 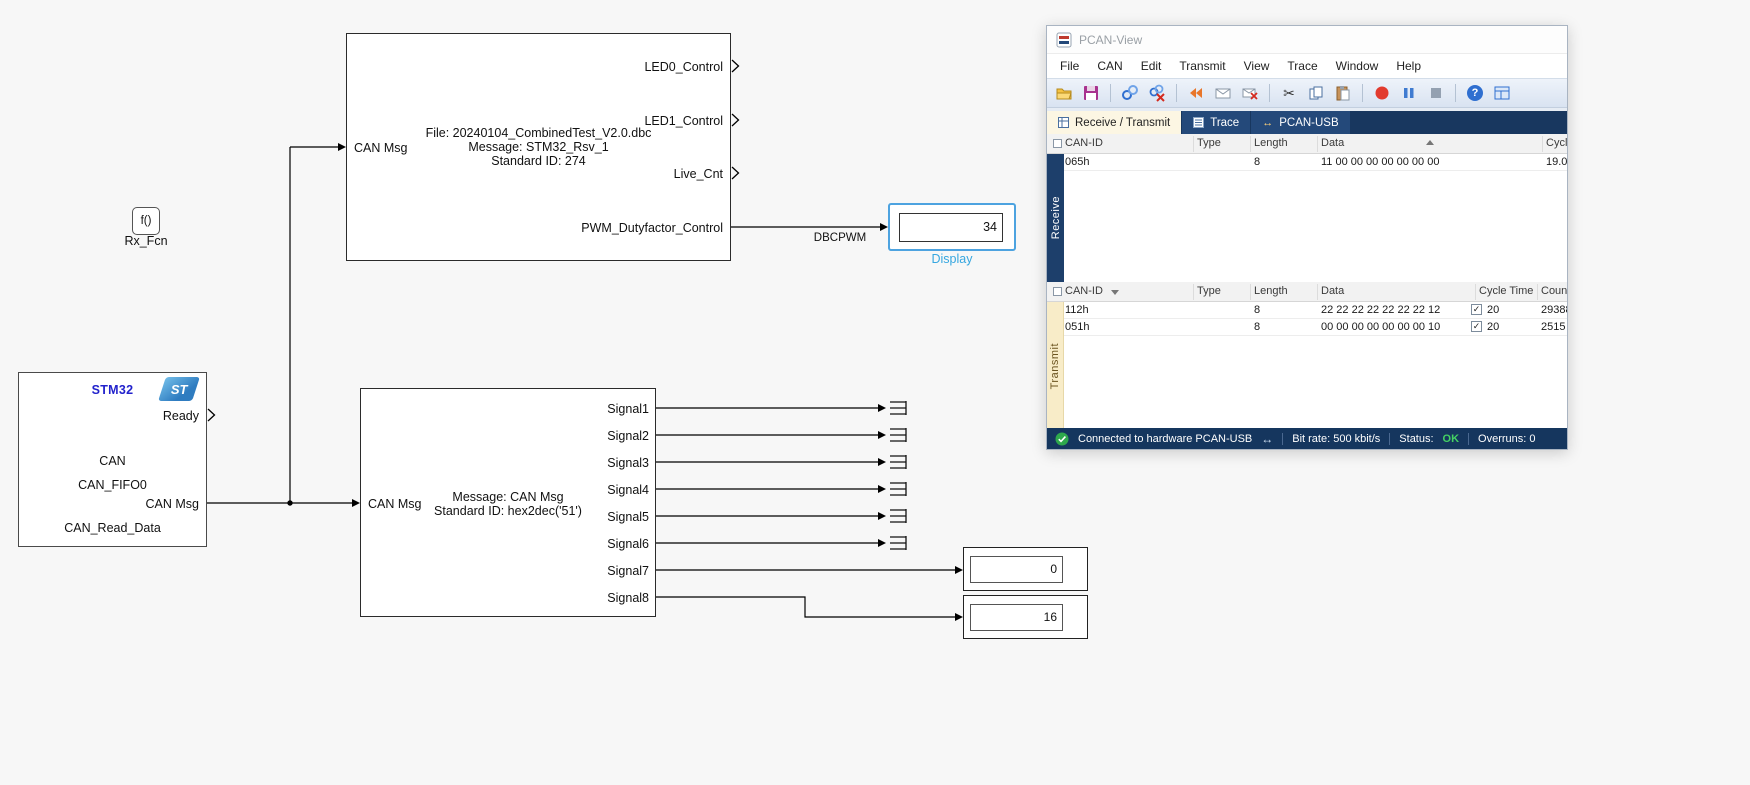 What do you see at coordinates (1199, 122) in the screenshot?
I see `trace-tab-icon` at bounding box center [1199, 122].